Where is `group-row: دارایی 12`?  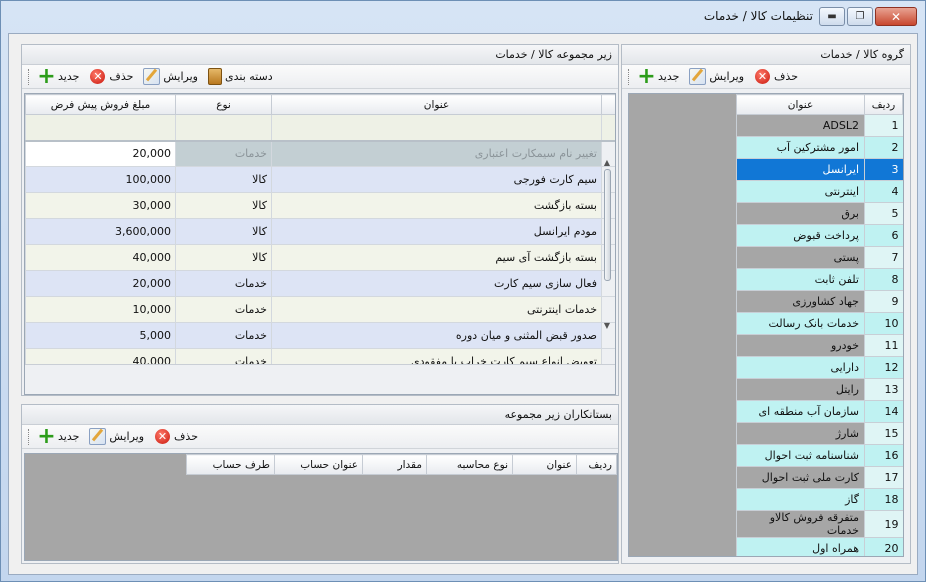
group-row: دارایی 12 is located at coordinates (819, 367).